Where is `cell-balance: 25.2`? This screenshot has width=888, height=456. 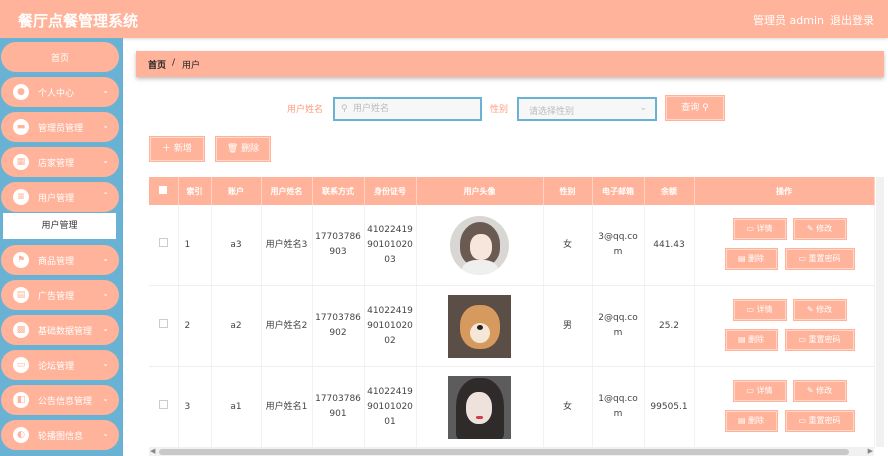 cell-balance: 25.2 is located at coordinates (669, 326).